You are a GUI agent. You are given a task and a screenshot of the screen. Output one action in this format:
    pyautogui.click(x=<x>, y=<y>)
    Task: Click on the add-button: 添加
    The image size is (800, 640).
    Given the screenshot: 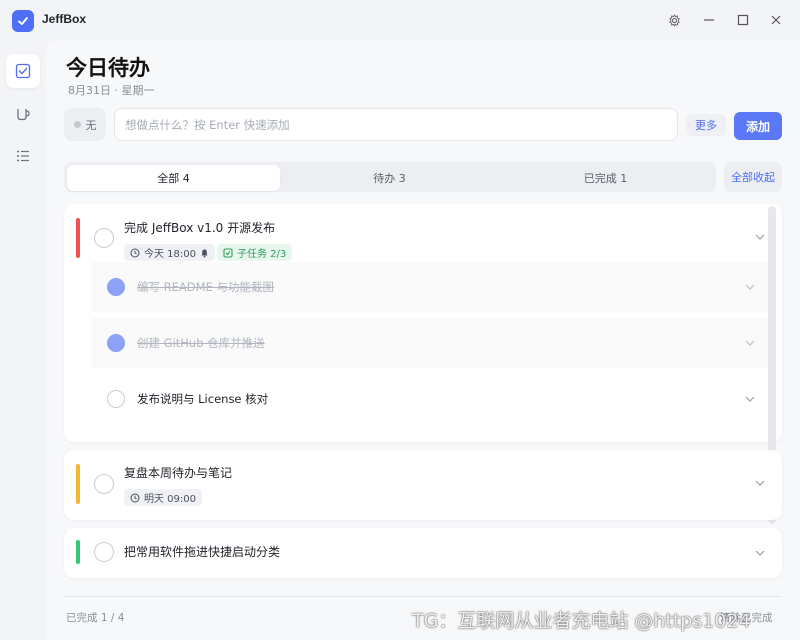 What is the action you would take?
    pyautogui.click(x=758, y=126)
    